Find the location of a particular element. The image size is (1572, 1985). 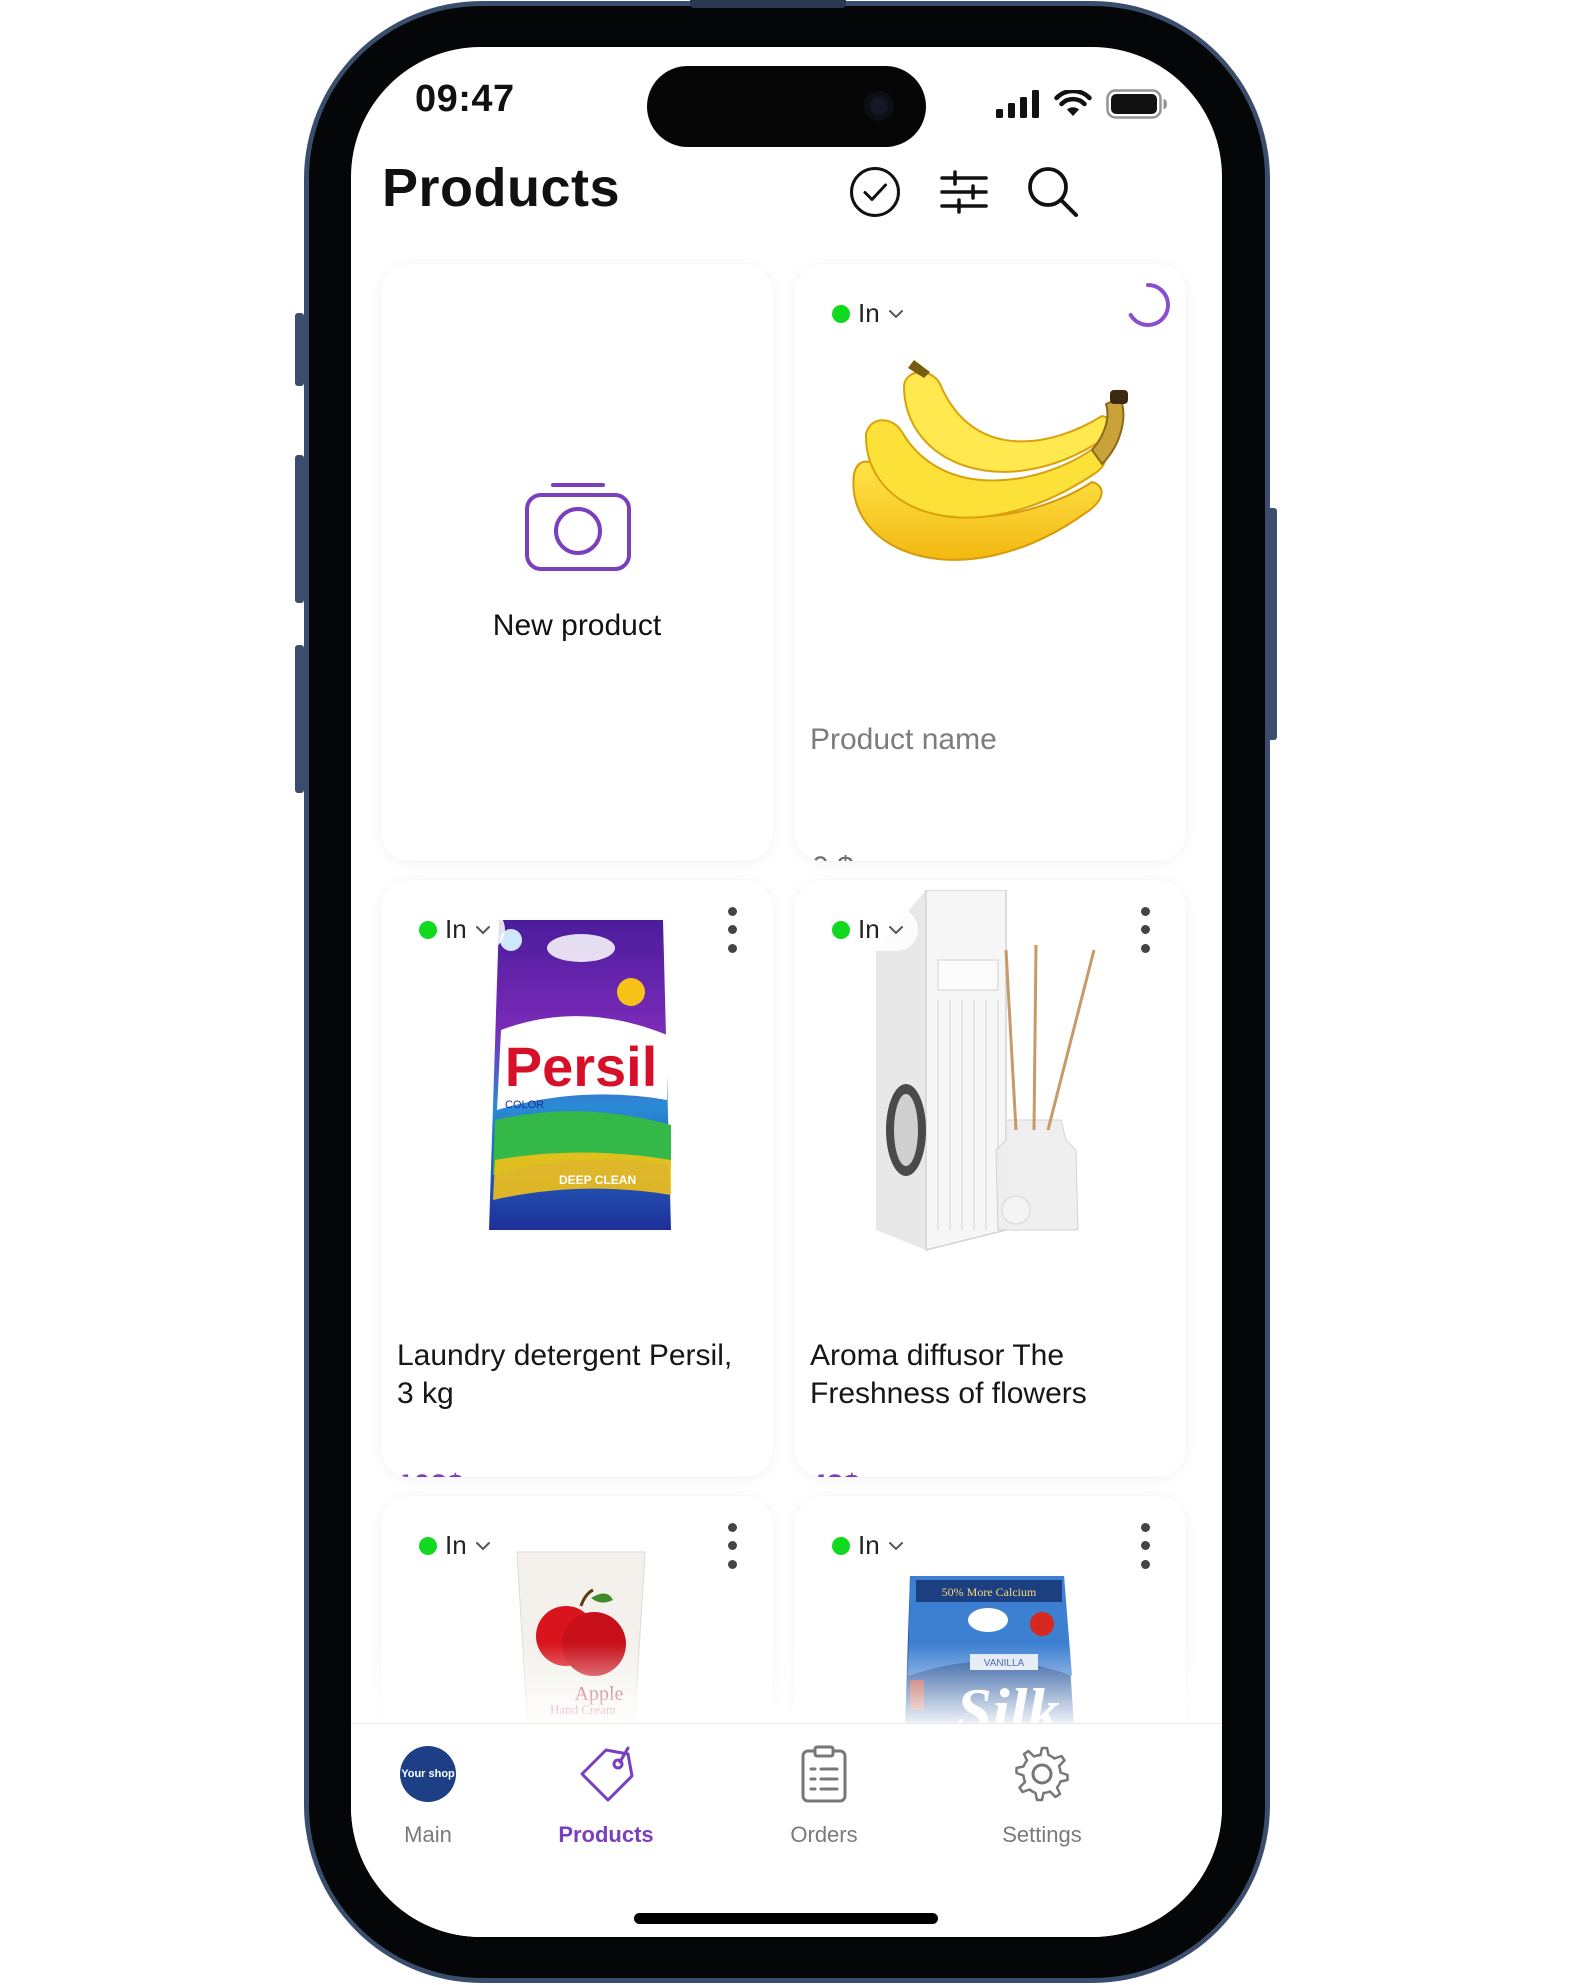

product-name: Product name is located at coordinates (903, 739).